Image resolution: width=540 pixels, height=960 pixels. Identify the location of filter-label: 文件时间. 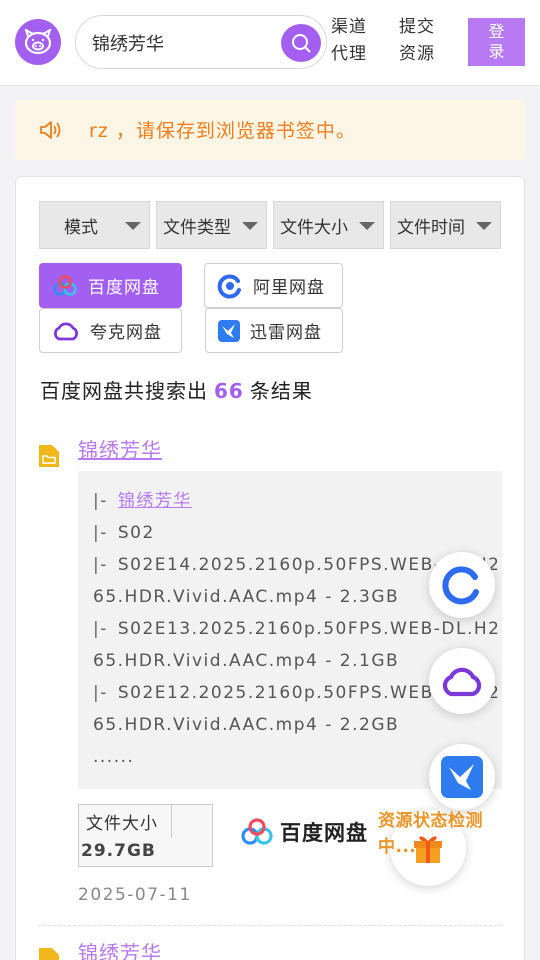
(431, 227).